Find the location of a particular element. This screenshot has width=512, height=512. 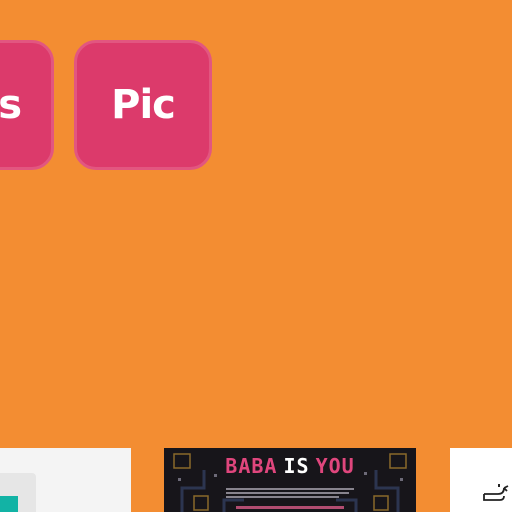

game-thumbnail-baba-is-you: BABA IS YOU is located at coordinates (290, 480).